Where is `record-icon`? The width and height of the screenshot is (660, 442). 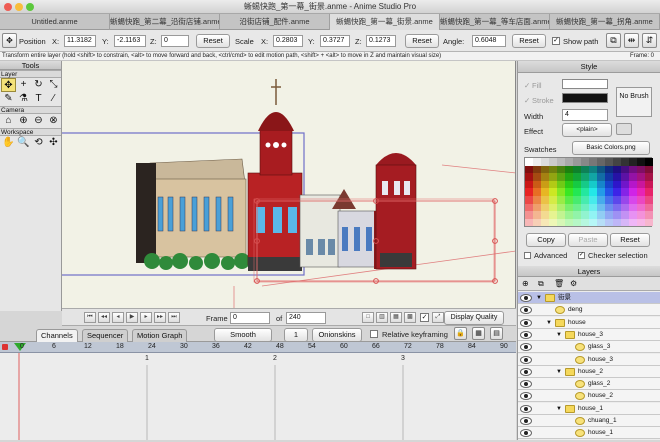 record-icon is located at coordinates (5, 347).